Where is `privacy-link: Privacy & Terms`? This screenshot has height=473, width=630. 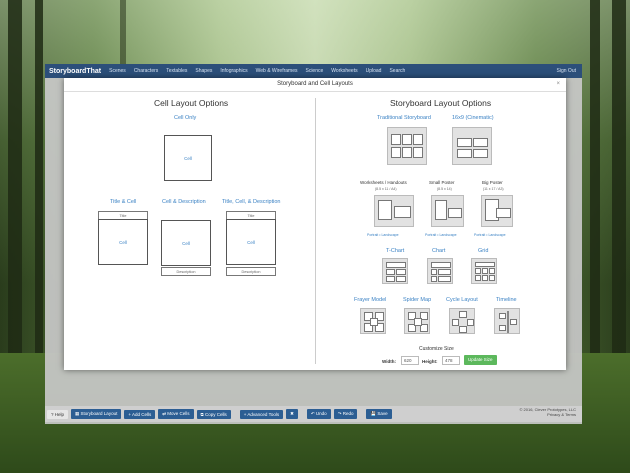 privacy-link: Privacy & Terms is located at coordinates (547, 414).